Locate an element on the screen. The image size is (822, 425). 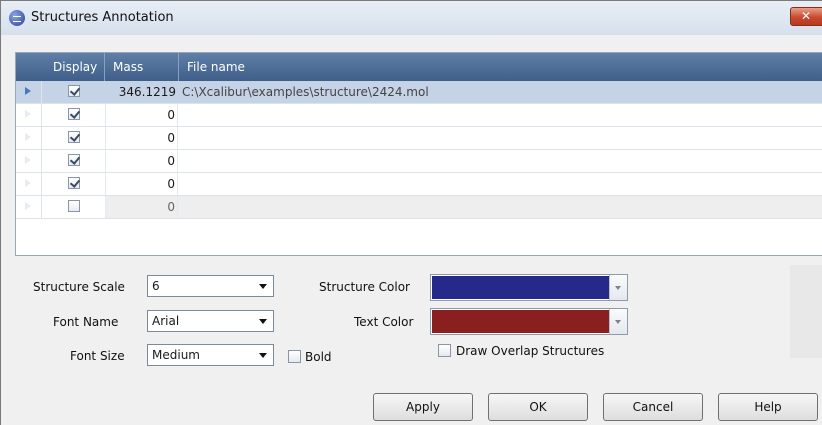
structure-color-swatch is located at coordinates (521, 287).